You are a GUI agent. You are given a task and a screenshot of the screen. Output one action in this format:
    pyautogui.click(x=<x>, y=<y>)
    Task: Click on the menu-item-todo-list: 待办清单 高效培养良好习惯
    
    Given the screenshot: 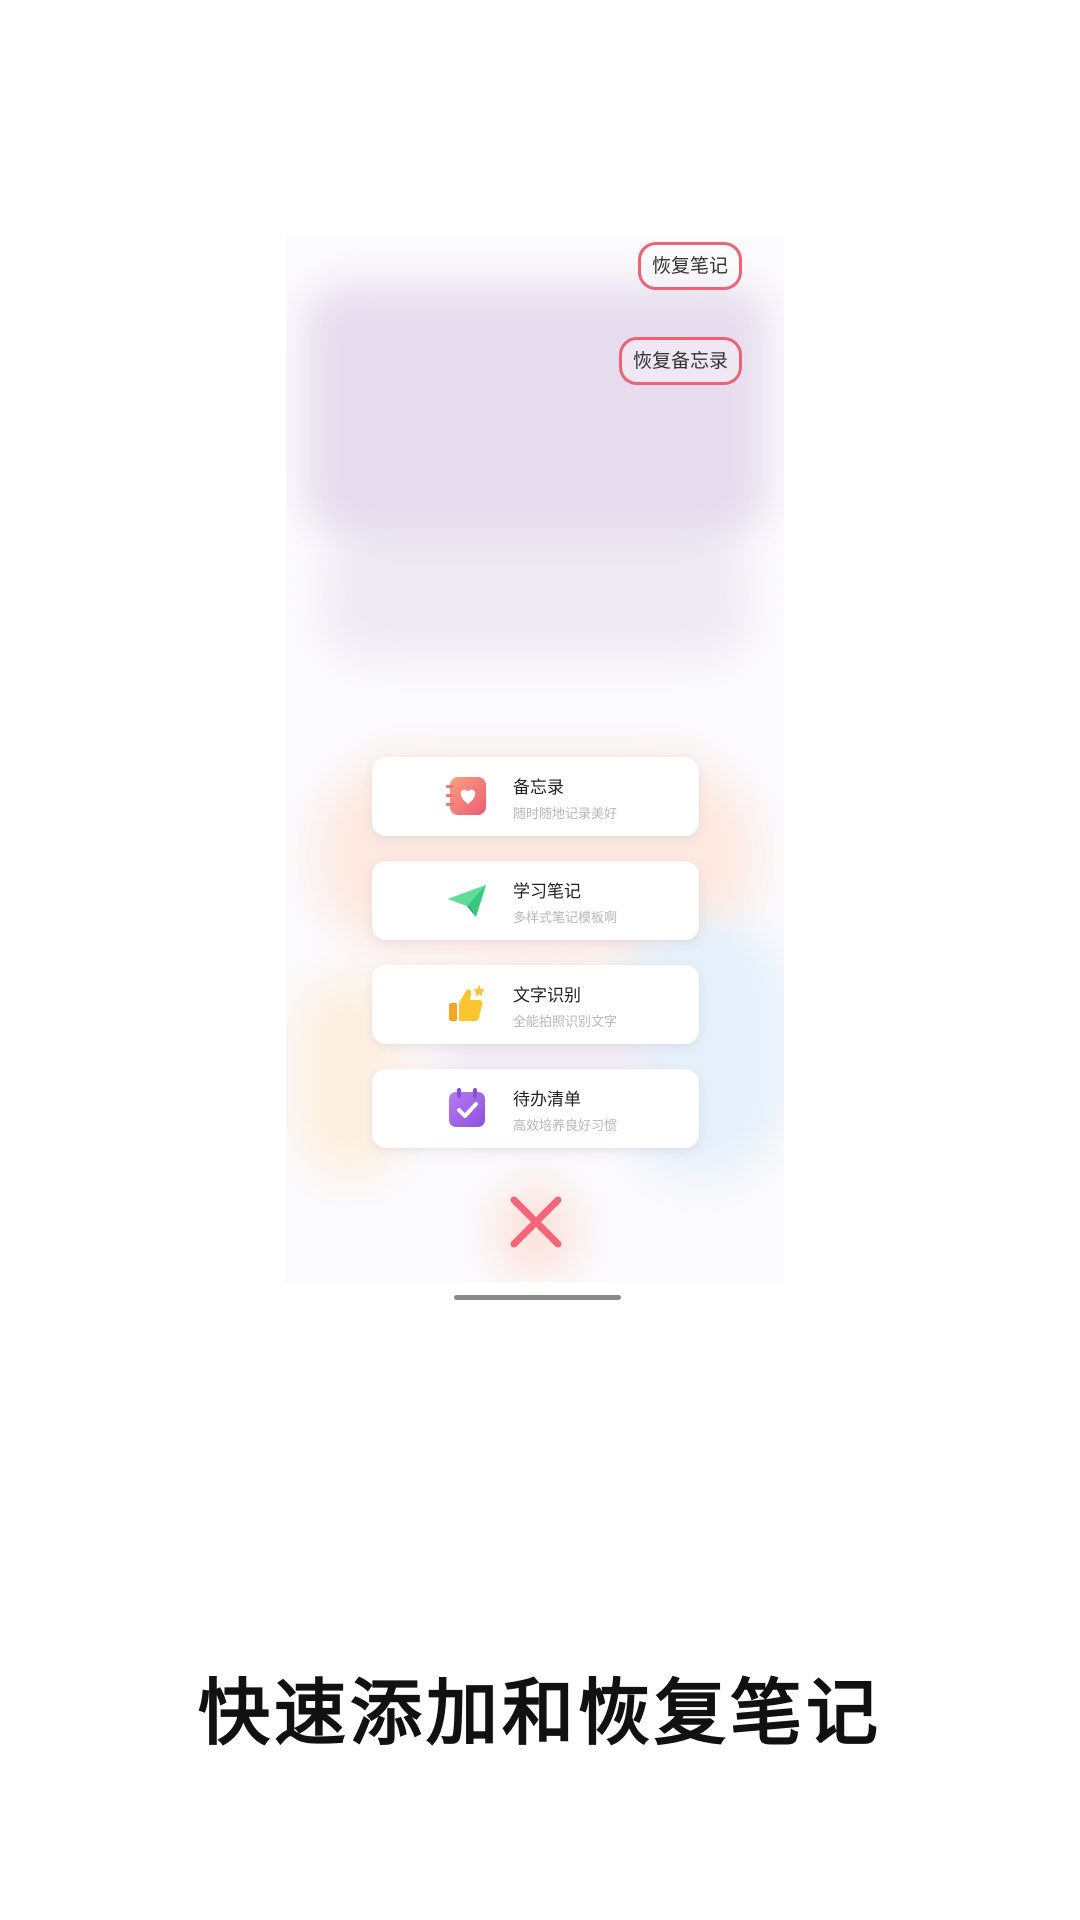 What is the action you would take?
    pyautogui.click(x=535, y=1108)
    